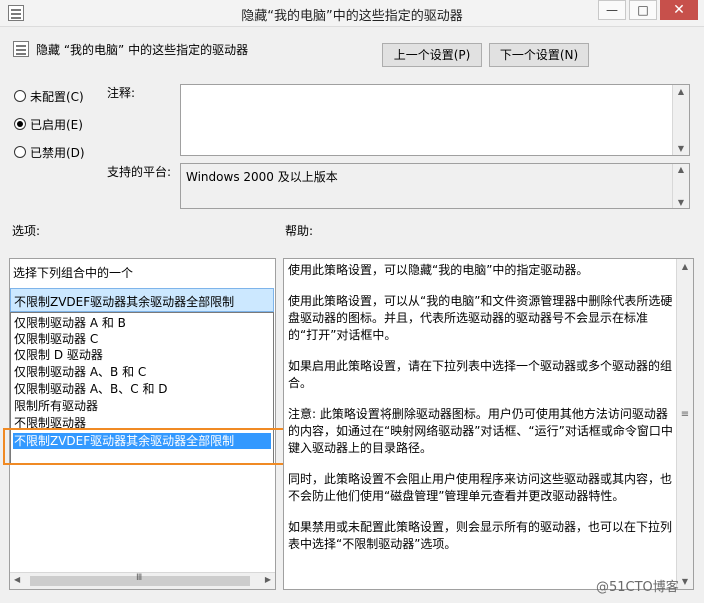  I want to click on hscroll-thumb: Ⅲ, so click(140, 579).